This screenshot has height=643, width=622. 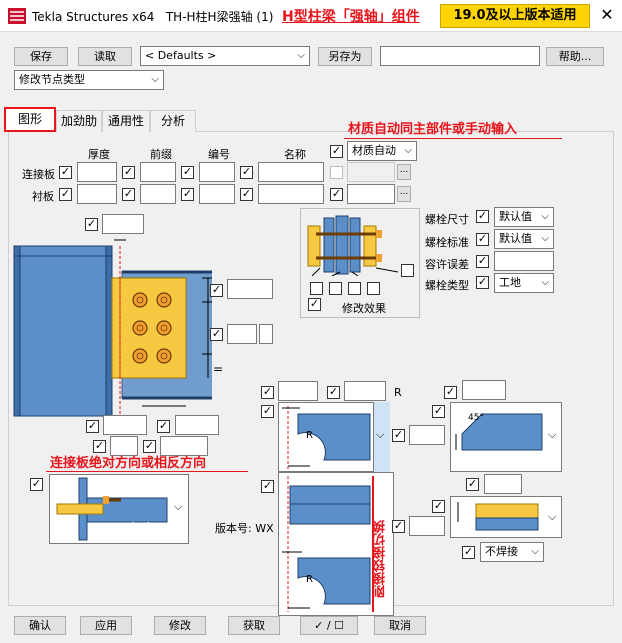 What do you see at coordinates (99, 154) in the screenshot?
I see `header-thickness: 厚度` at bounding box center [99, 154].